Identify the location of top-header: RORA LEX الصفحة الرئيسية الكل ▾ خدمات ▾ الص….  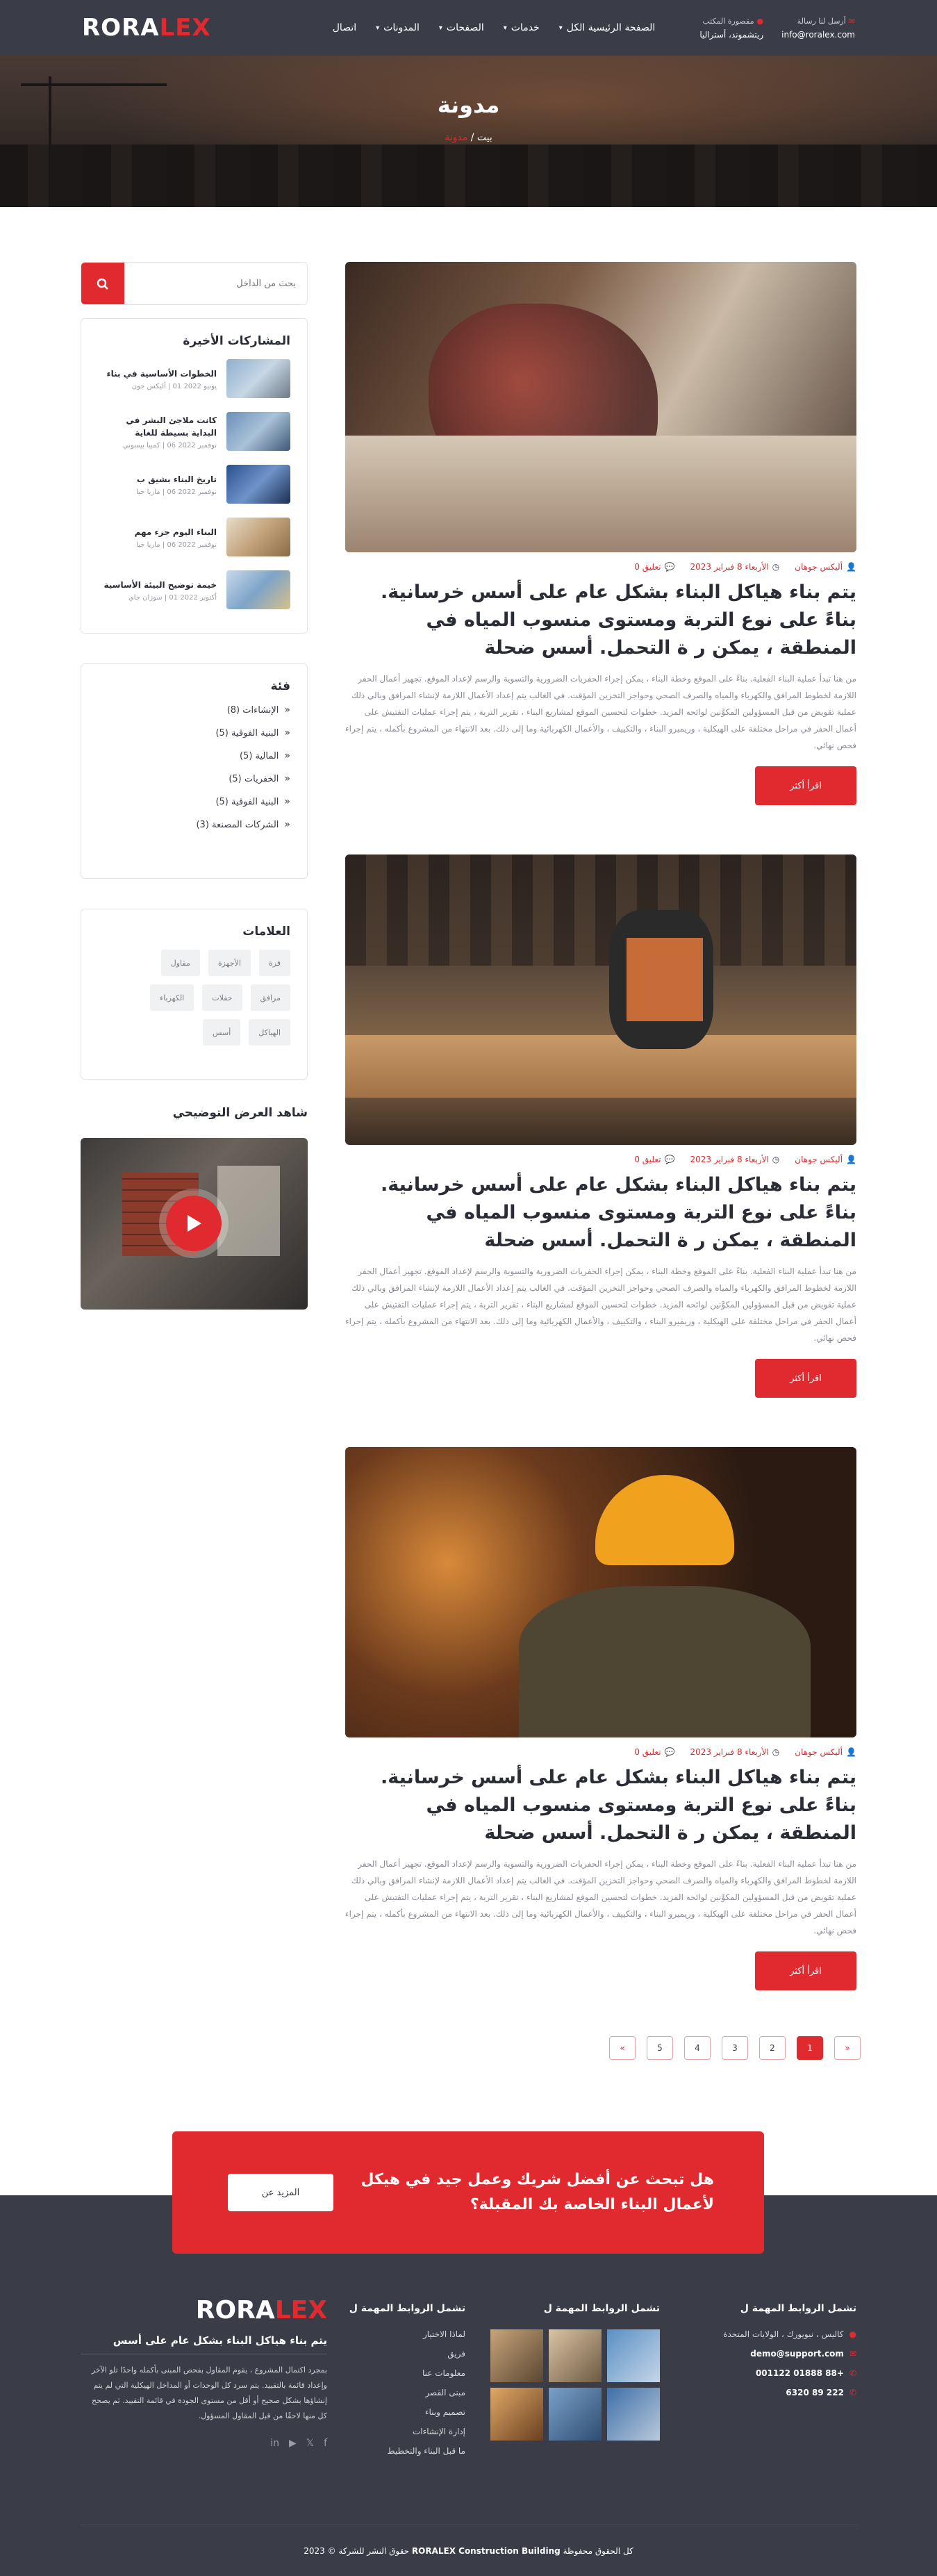
(468, 28).